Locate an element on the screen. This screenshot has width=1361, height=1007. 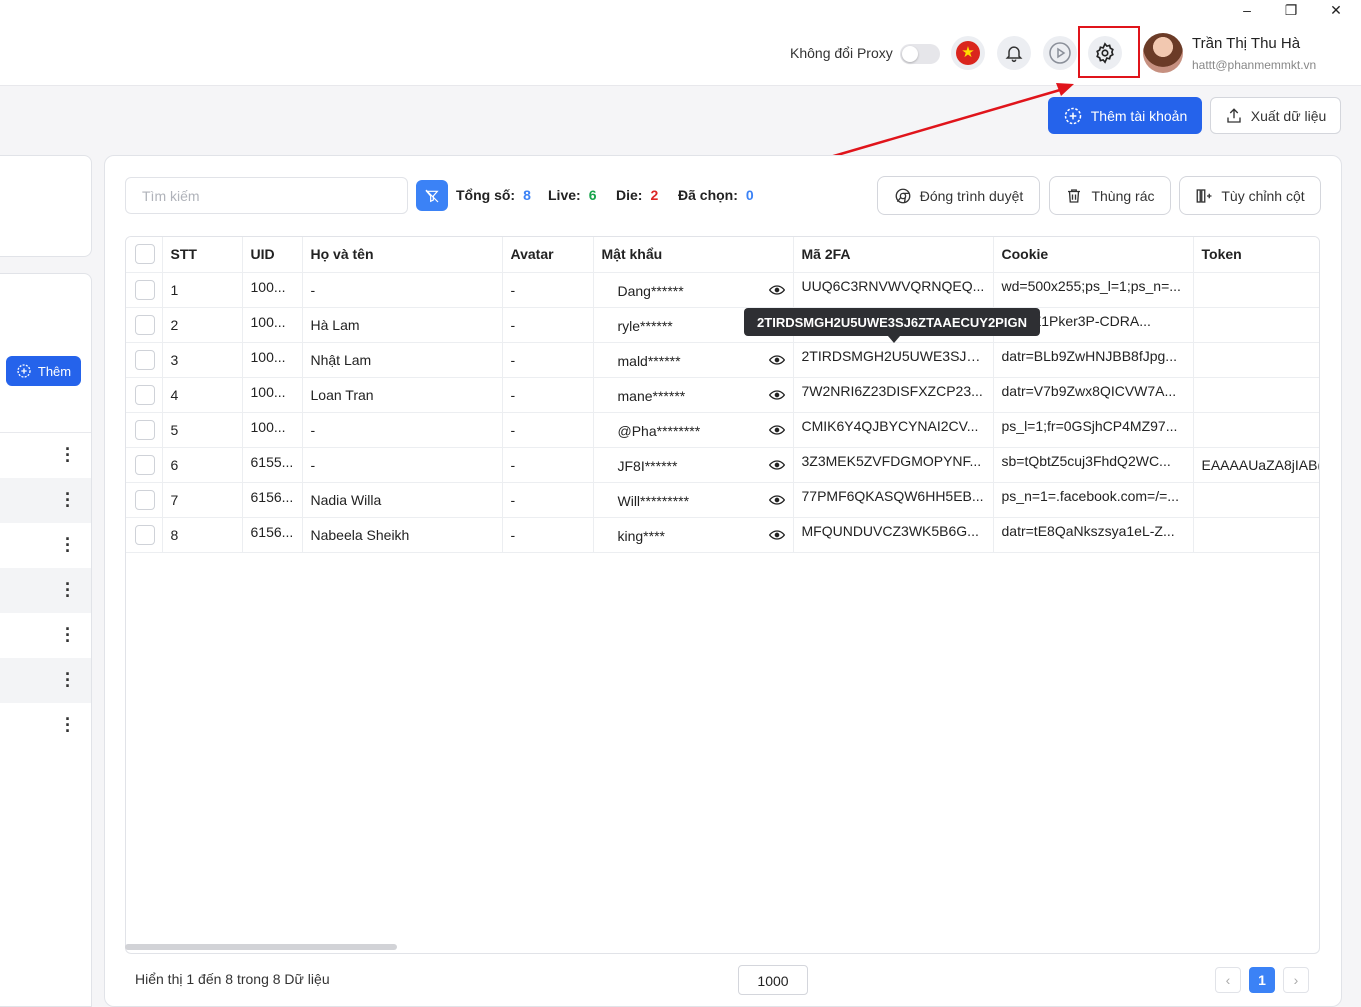
prev-page-button: ‹ is located at coordinates (1228, 980).